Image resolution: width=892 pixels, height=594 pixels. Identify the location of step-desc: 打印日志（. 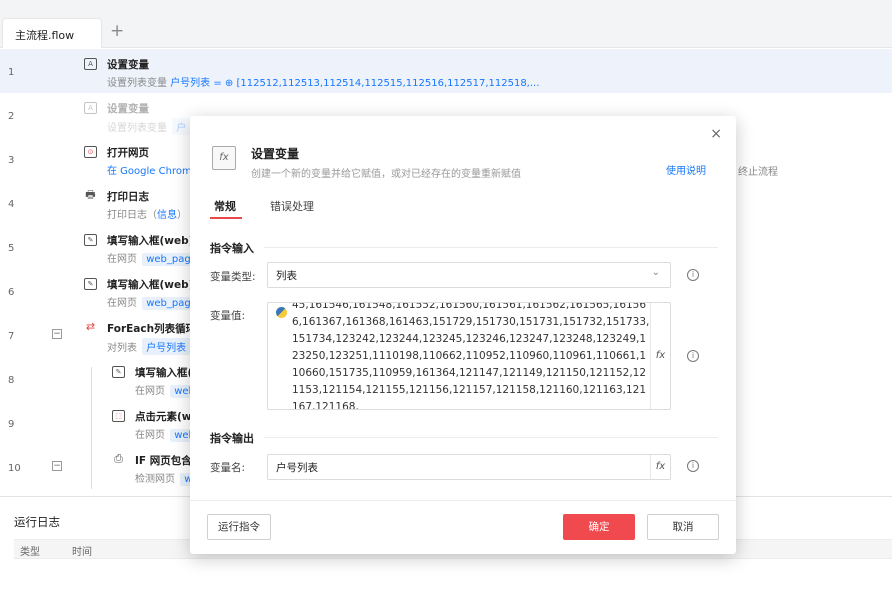
(132, 215).